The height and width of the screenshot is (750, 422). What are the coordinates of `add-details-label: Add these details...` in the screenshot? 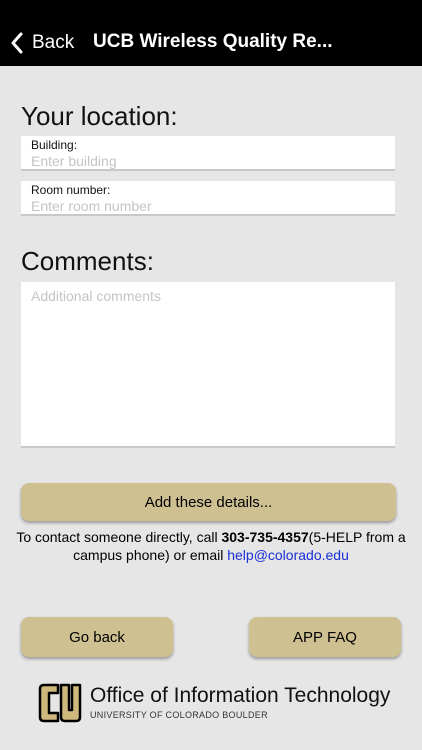 It's located at (208, 502).